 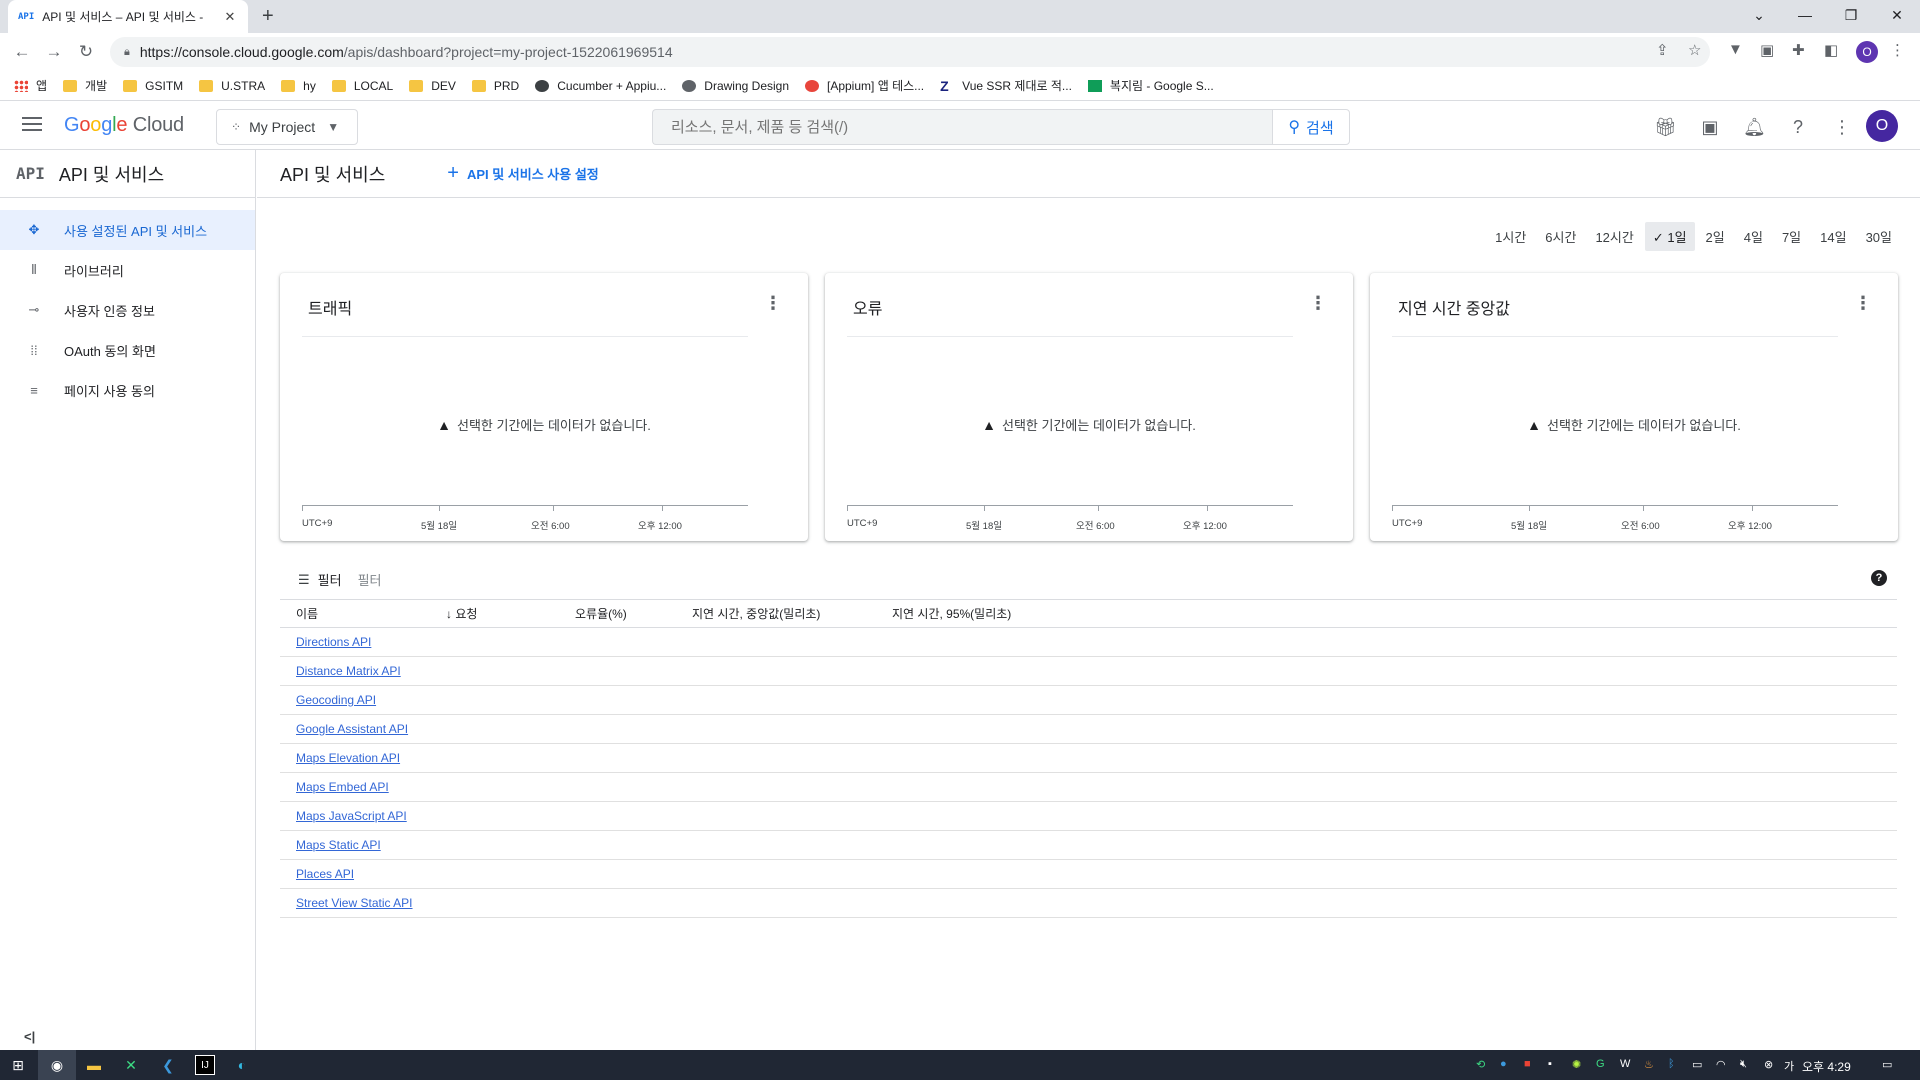 I want to click on nav-item-enabled-apis: ✥ 사용 설정된 API 및 서비스, so click(x=127, y=230).